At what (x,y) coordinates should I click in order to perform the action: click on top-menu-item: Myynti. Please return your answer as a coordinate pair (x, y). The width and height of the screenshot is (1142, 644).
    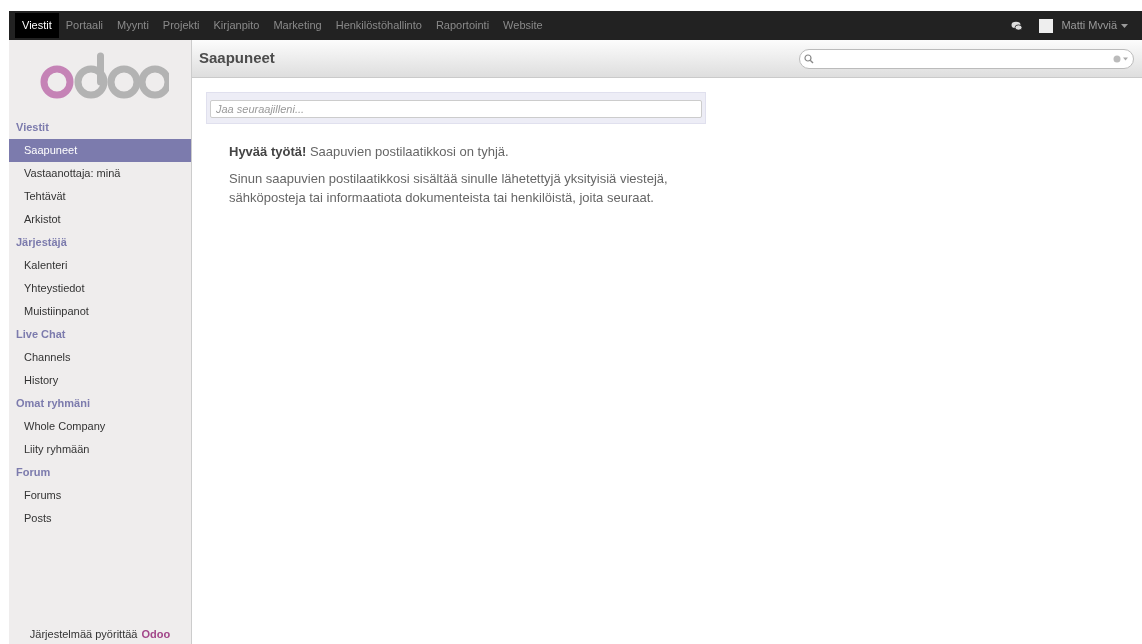
    Looking at the image, I should click on (133, 25).